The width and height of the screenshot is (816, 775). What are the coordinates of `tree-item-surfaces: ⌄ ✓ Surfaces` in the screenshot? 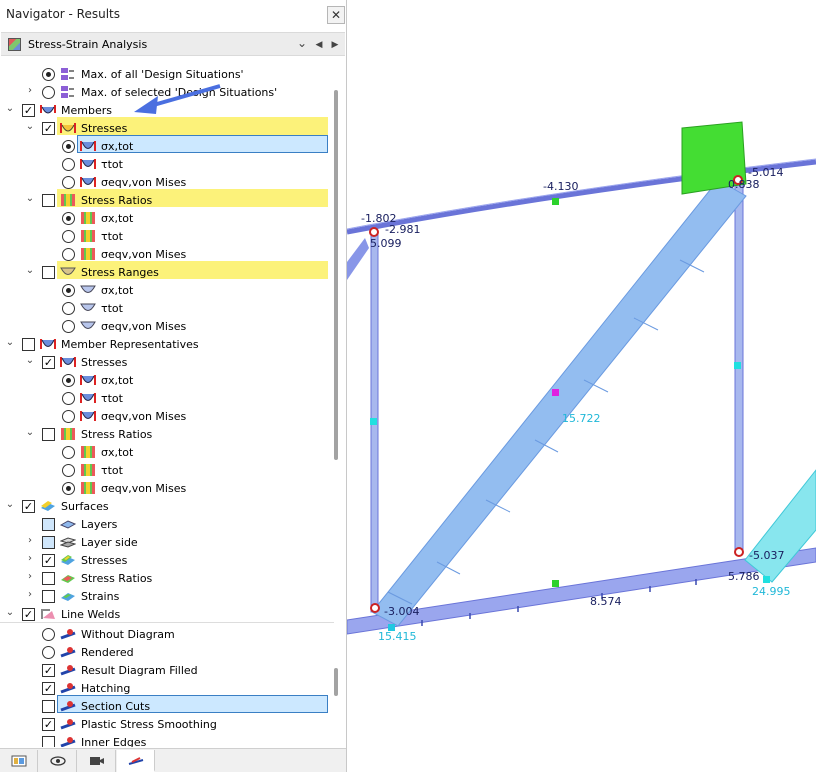 It's located at (167, 506).